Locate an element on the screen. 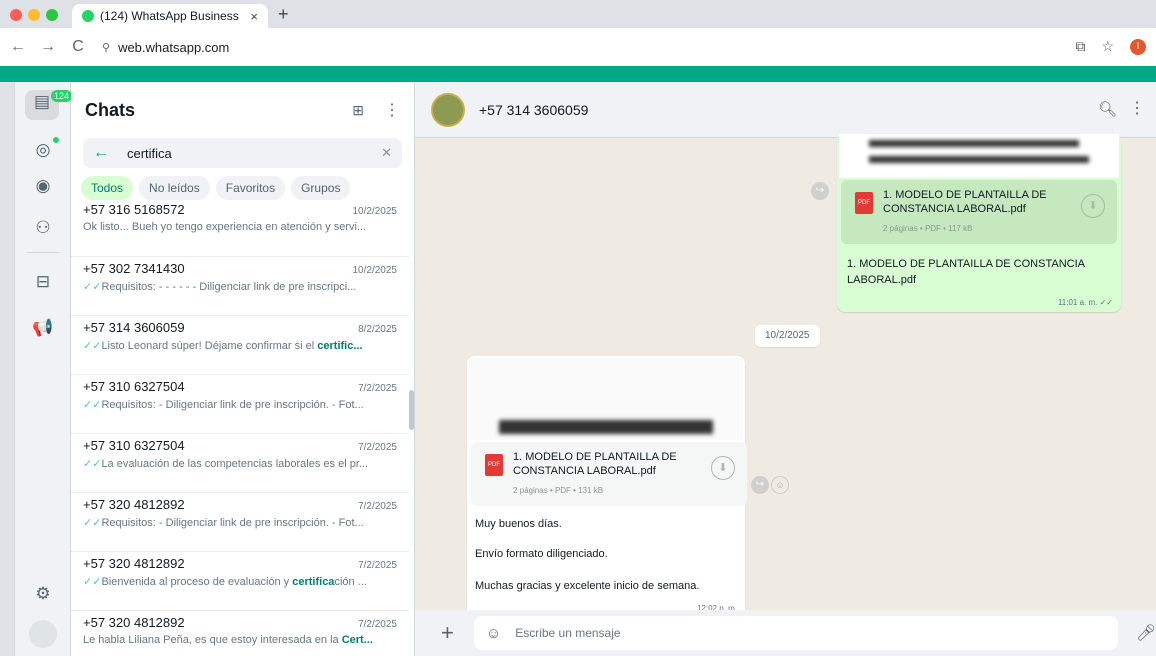 The image size is (1156, 656). search-input: certifica is located at coordinates (149, 153).